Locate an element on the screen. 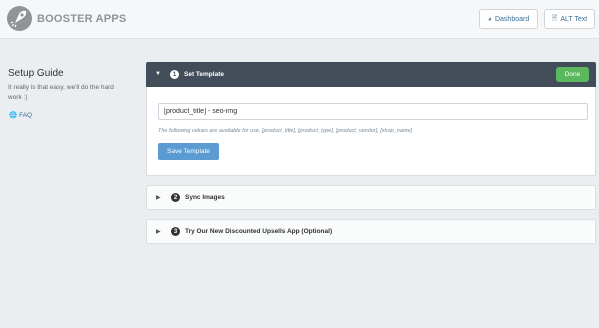  dashboard-button: ◕ Dashboard is located at coordinates (508, 19).